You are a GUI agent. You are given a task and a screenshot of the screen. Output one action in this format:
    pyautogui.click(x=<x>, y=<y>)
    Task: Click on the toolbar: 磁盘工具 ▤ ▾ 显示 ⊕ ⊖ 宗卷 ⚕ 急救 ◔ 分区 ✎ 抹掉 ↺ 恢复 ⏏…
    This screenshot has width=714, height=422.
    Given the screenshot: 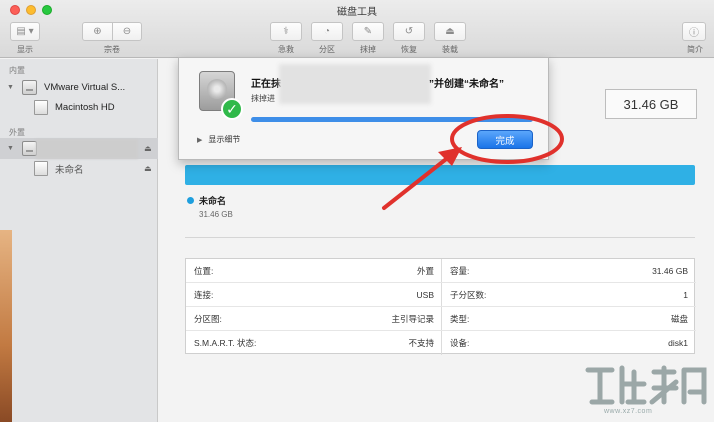 What is the action you would take?
    pyautogui.click(x=357, y=29)
    